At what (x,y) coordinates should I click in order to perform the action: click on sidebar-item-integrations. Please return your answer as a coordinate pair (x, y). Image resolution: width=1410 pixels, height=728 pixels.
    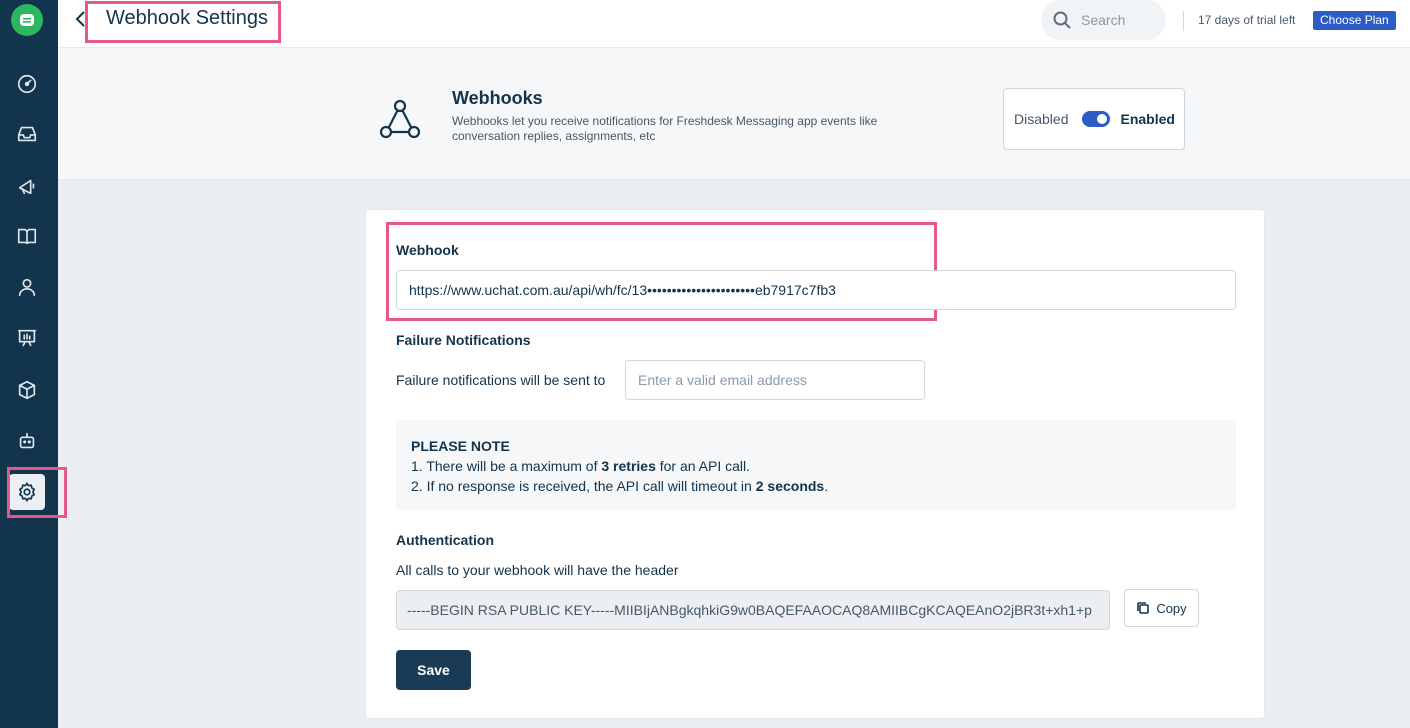
    Looking at the image, I should click on (27, 390).